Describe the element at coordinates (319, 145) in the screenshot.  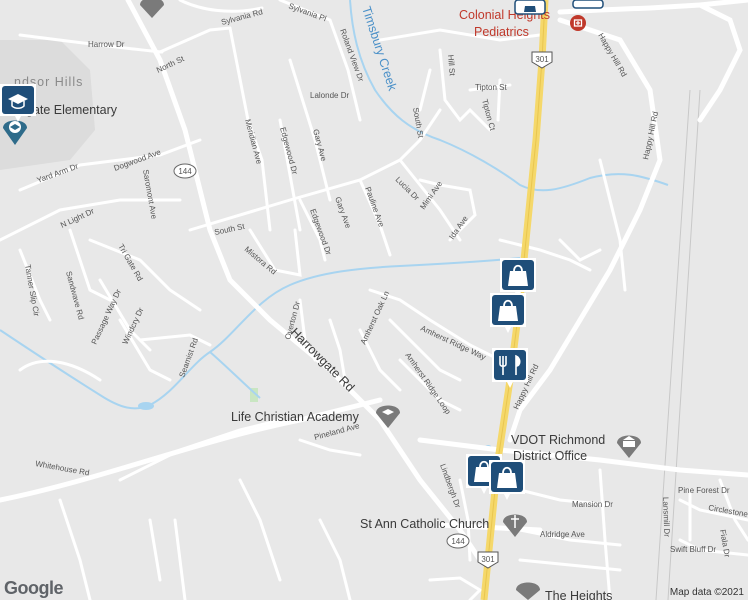
I see `label-gary-ave: Gary Ave` at that location.